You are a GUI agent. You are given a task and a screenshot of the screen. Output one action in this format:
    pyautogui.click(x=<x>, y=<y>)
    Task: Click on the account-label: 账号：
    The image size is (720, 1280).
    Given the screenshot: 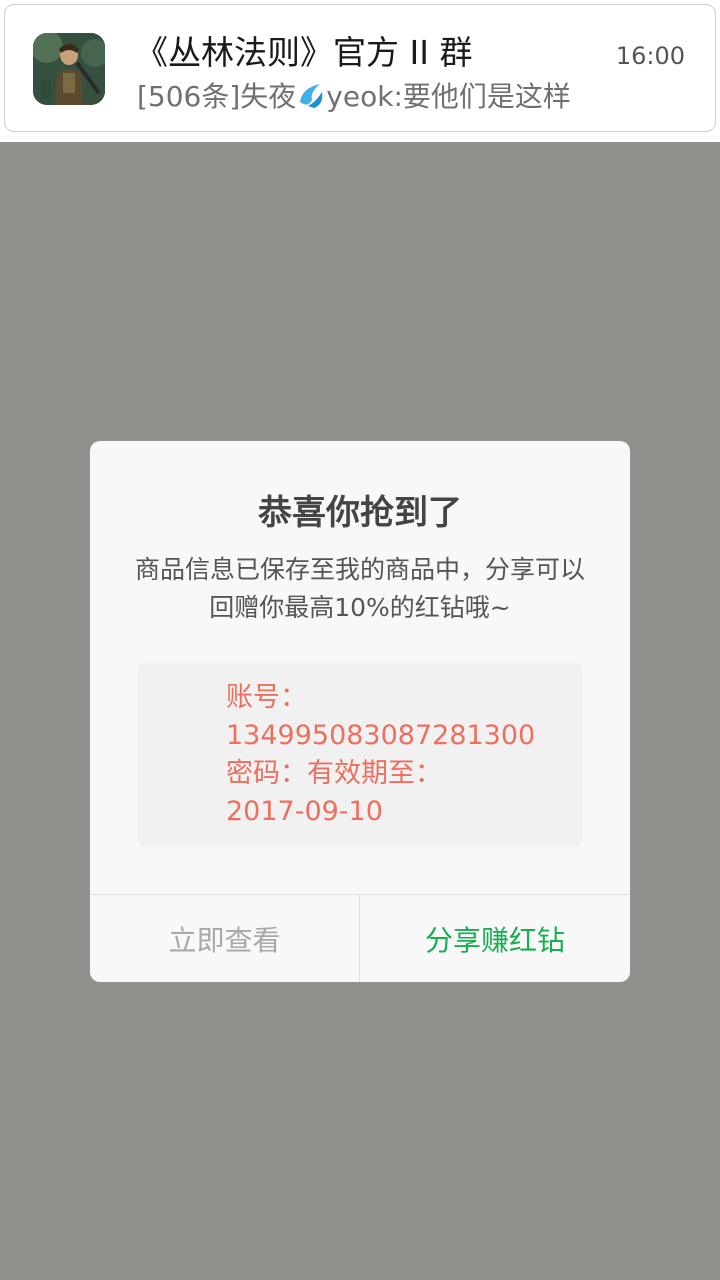 What is the action you would take?
    pyautogui.click(x=266, y=697)
    